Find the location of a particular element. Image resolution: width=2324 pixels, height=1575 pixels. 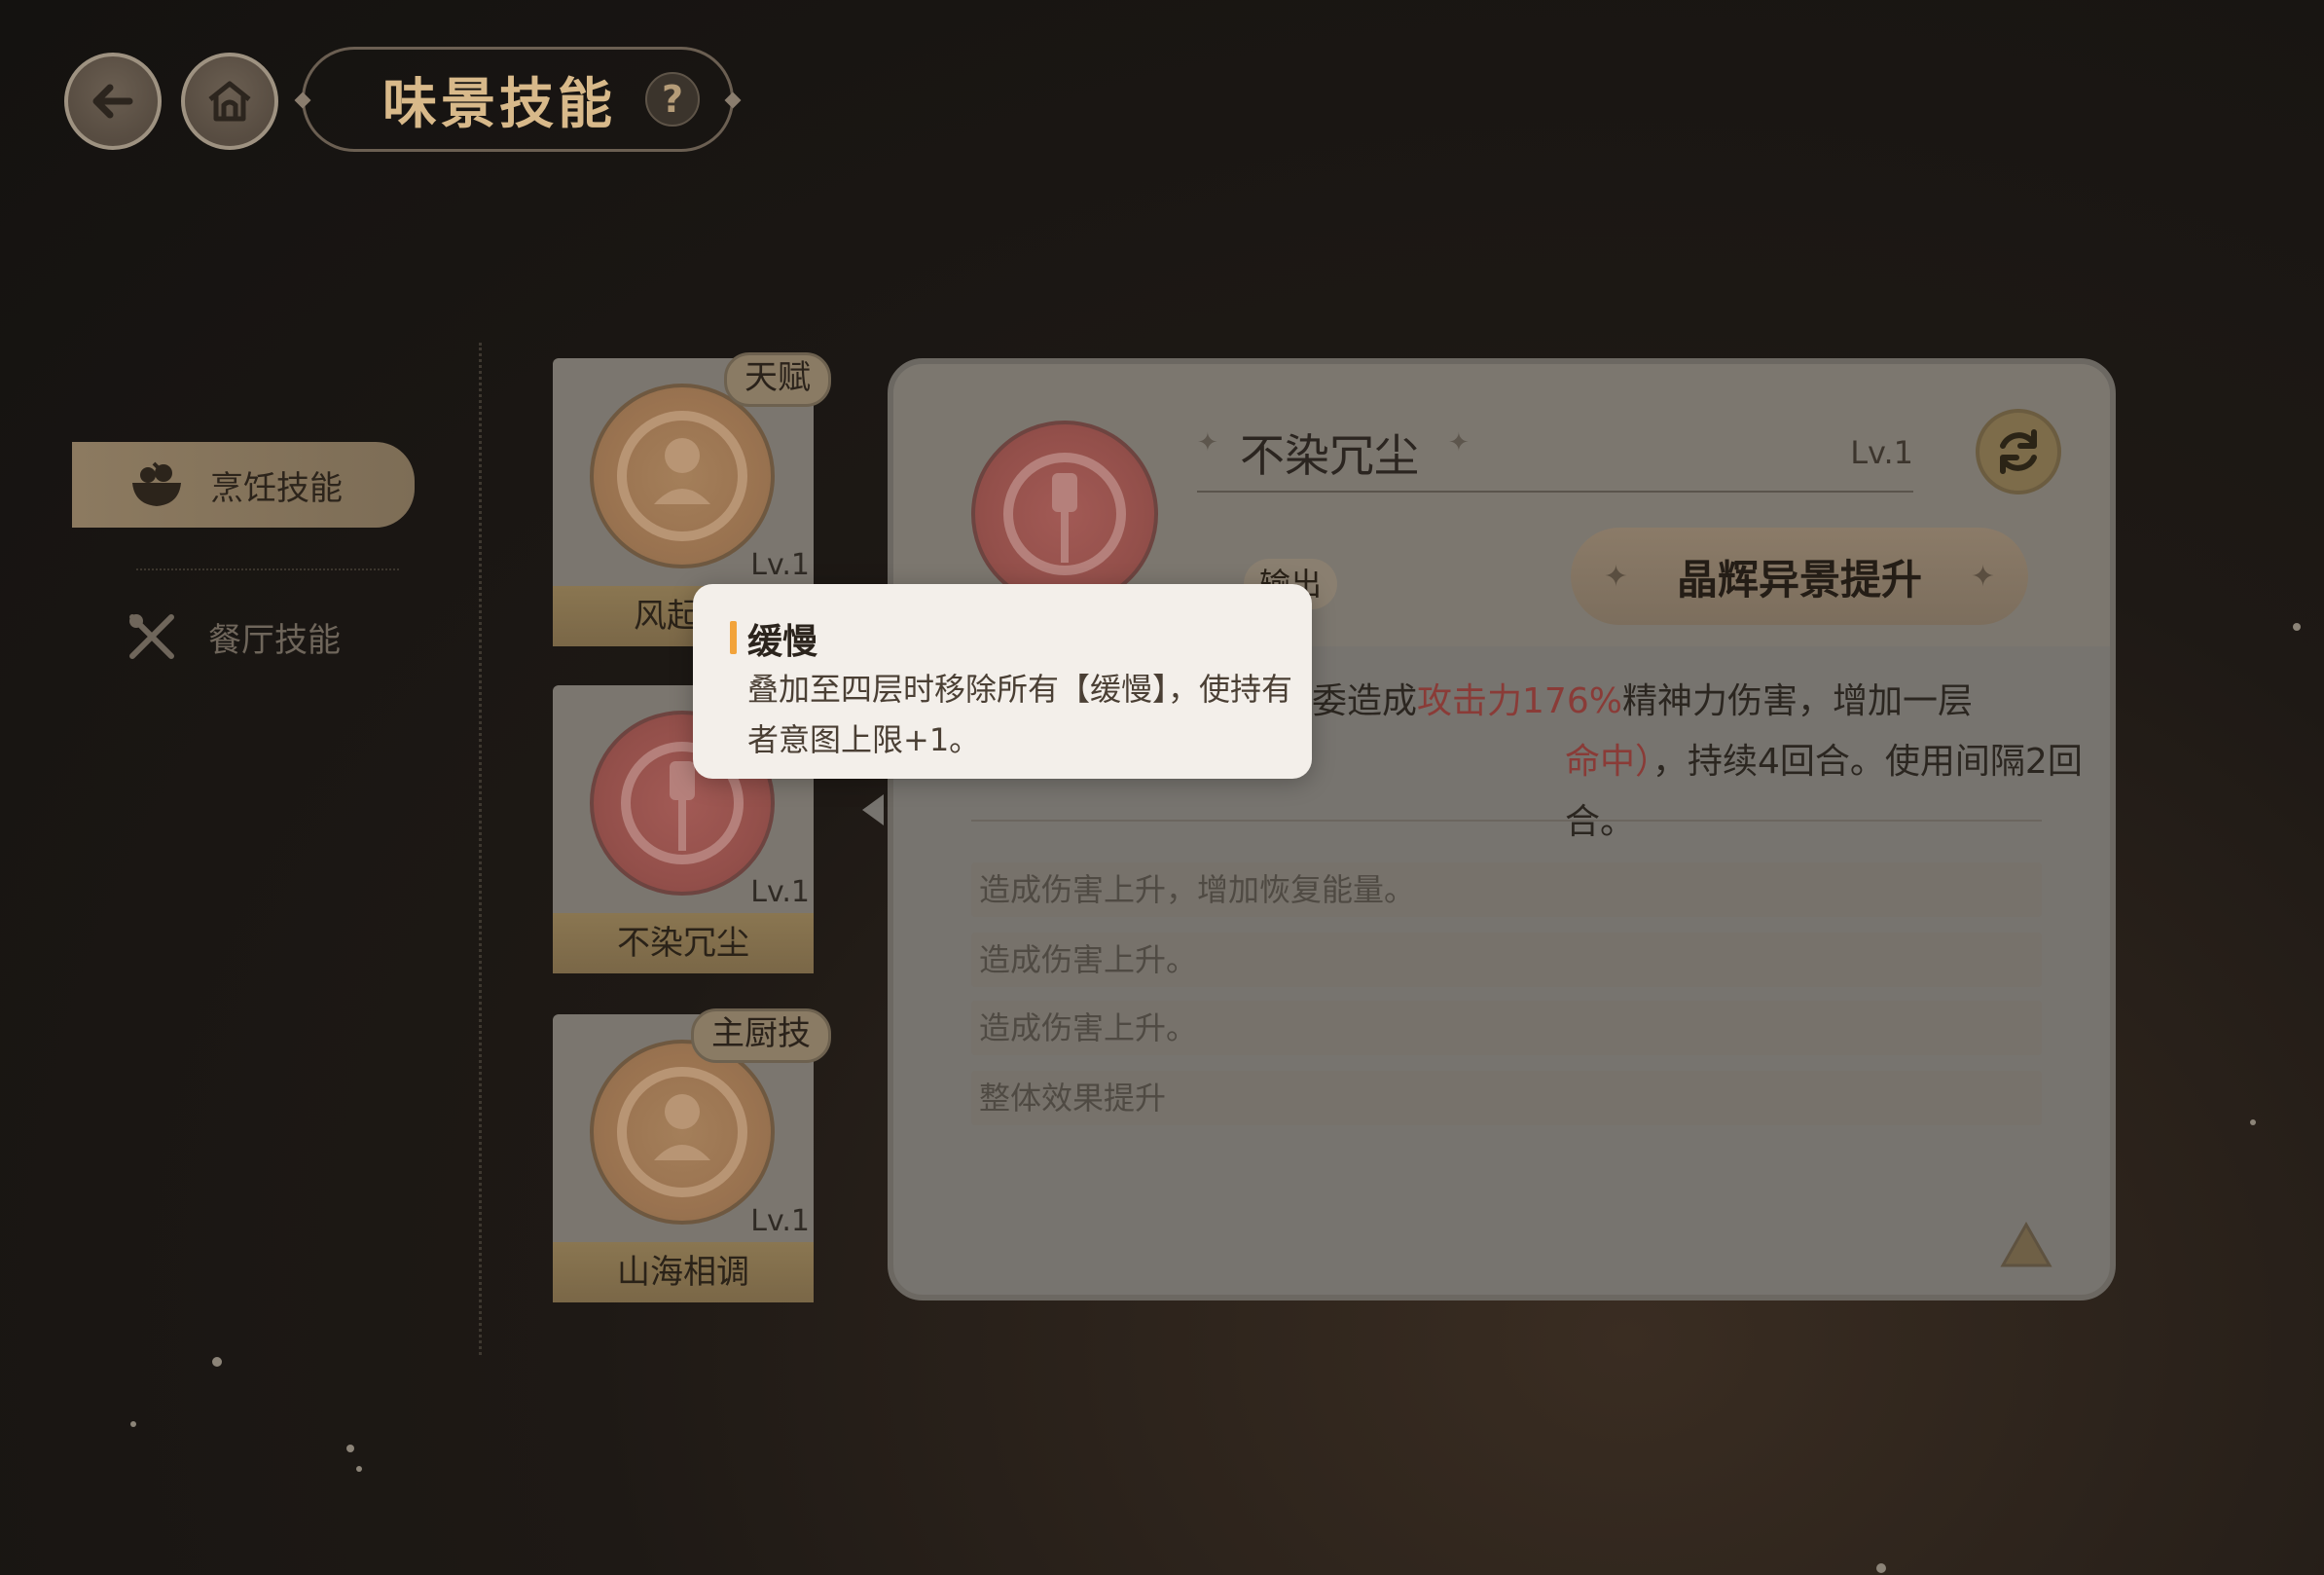

detail-skill-level: Lv.1 is located at coordinates (1881, 452).